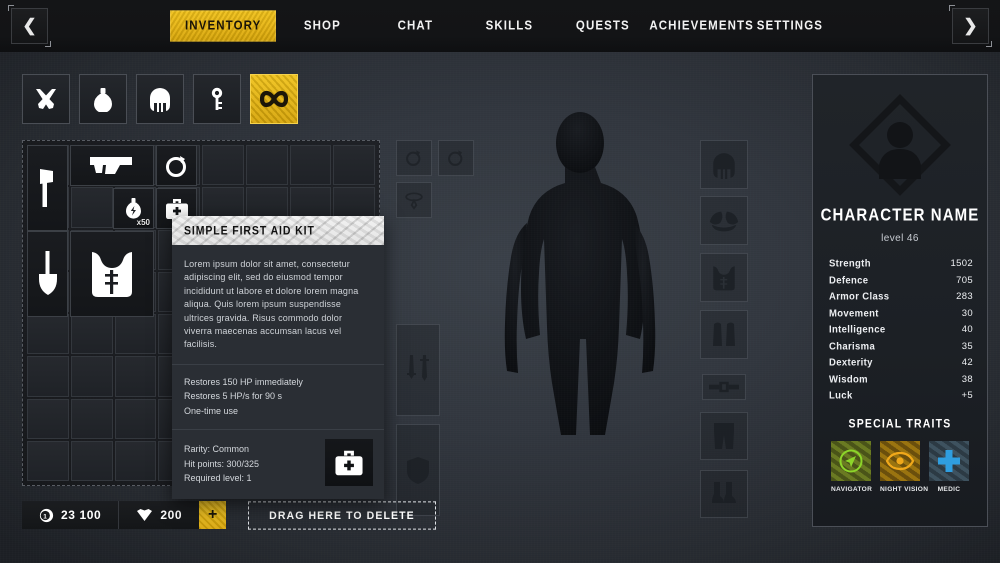 The width and height of the screenshot is (1000, 563). I want to click on category-misc, so click(274, 99).